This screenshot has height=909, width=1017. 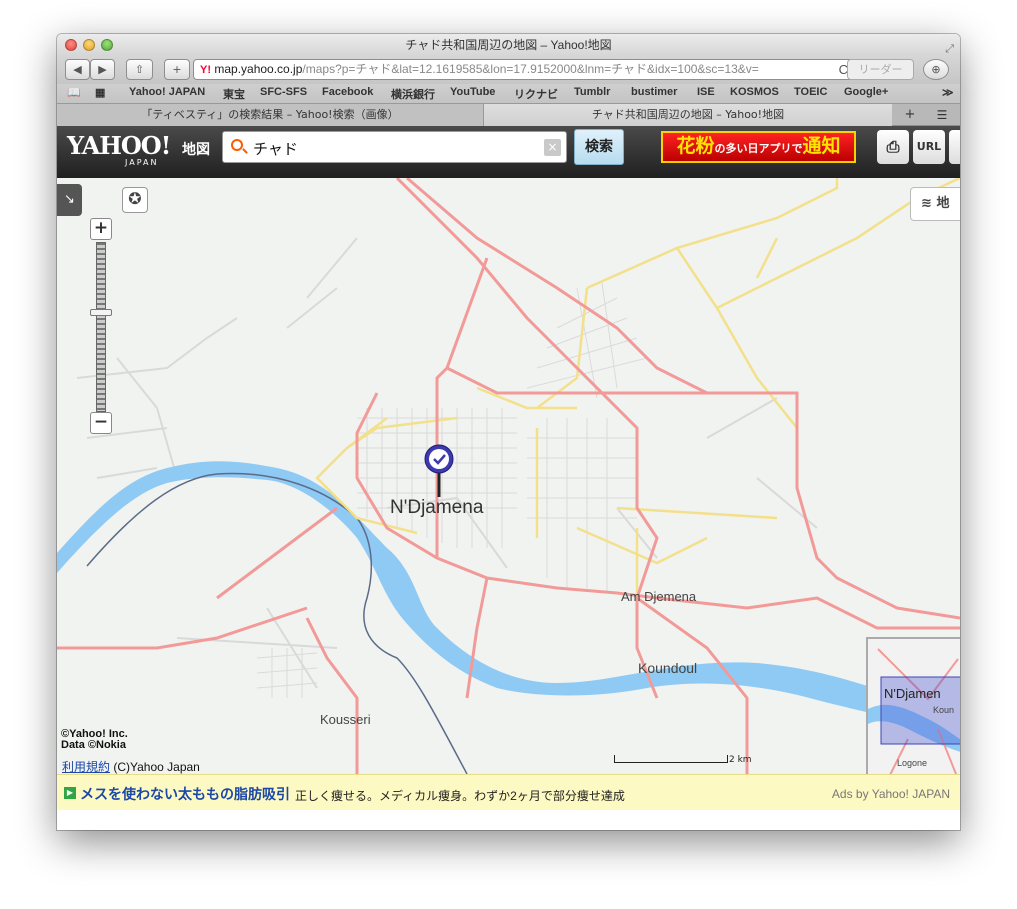 What do you see at coordinates (102, 69) in the screenshot?
I see `forward-button: ▶` at bounding box center [102, 69].